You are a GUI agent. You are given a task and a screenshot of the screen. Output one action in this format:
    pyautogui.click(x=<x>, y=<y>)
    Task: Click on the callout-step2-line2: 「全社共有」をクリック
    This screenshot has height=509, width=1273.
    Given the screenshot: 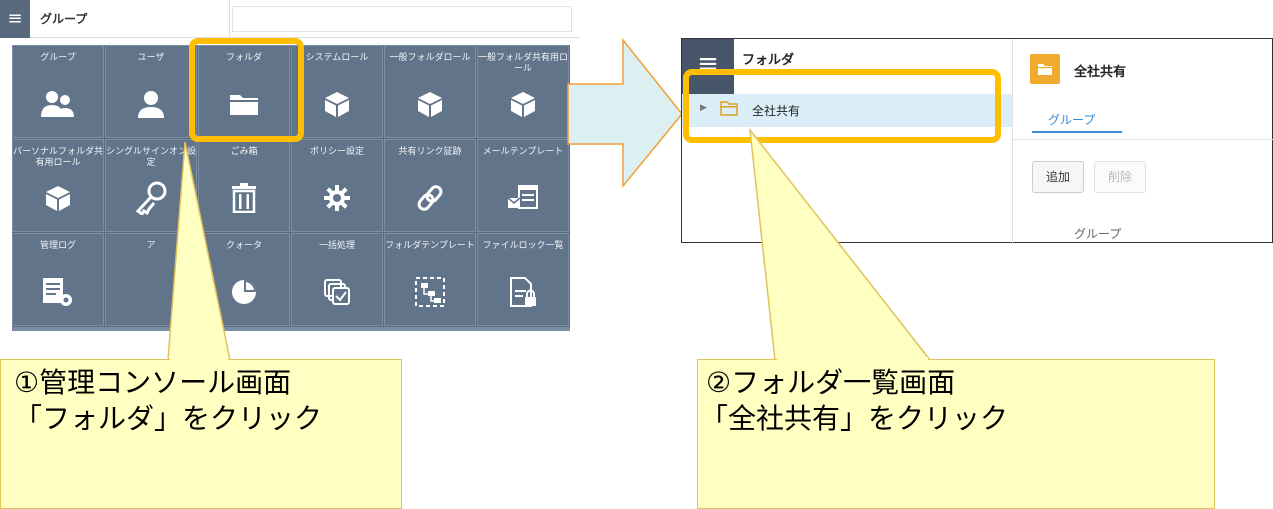 What is the action you would take?
    pyautogui.click(x=854, y=418)
    